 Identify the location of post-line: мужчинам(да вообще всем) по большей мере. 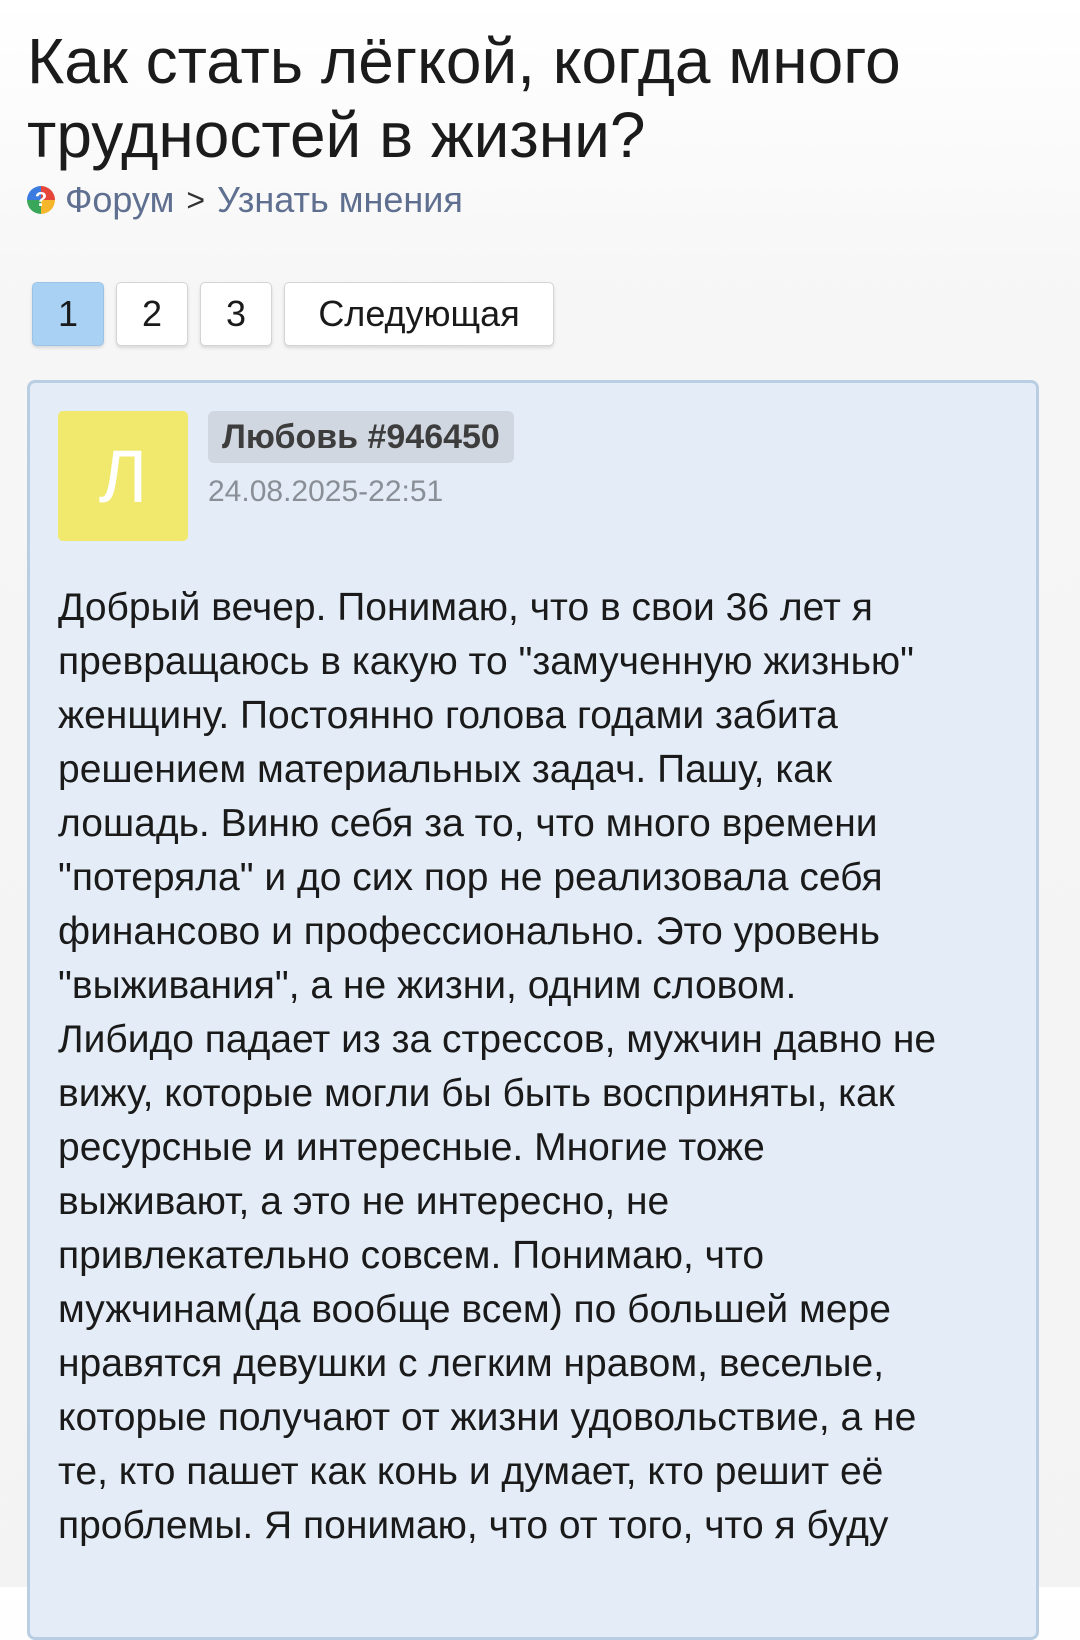
(474, 1309).